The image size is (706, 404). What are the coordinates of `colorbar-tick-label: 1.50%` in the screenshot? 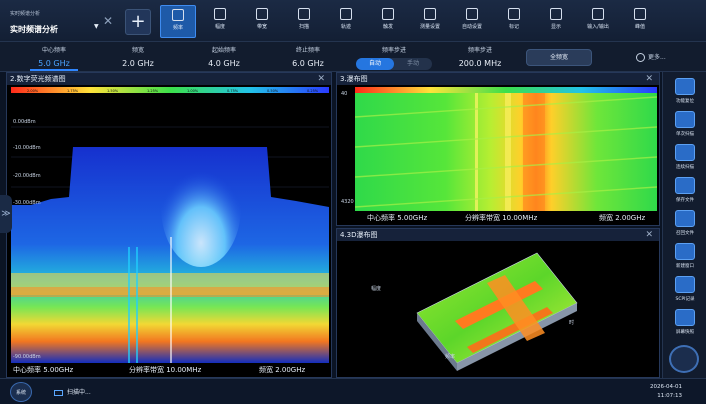 It's located at (113, 91).